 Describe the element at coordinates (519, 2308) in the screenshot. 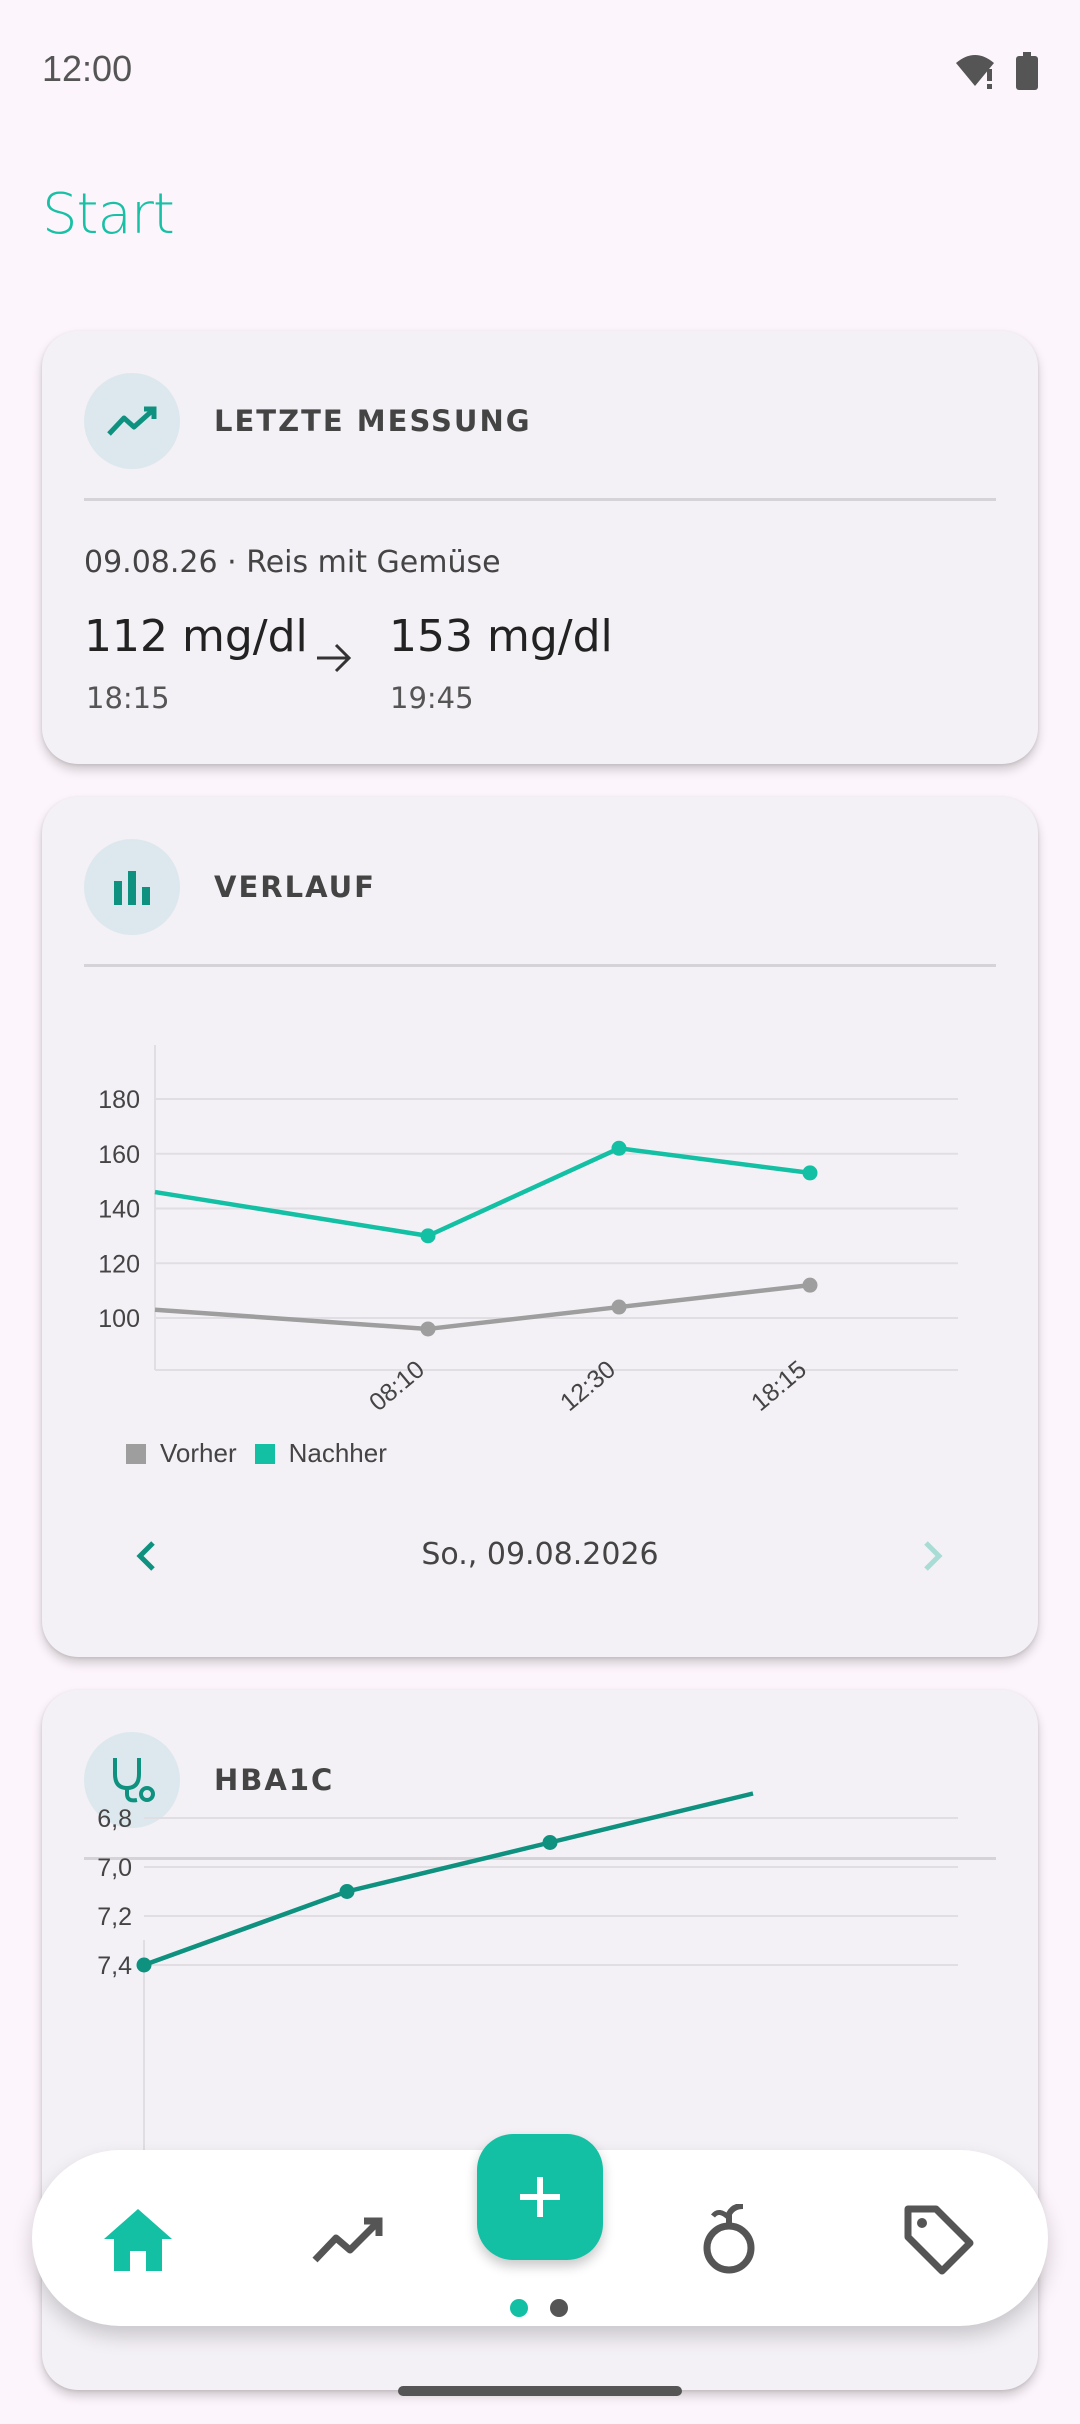

I see `page-dot-active` at that location.